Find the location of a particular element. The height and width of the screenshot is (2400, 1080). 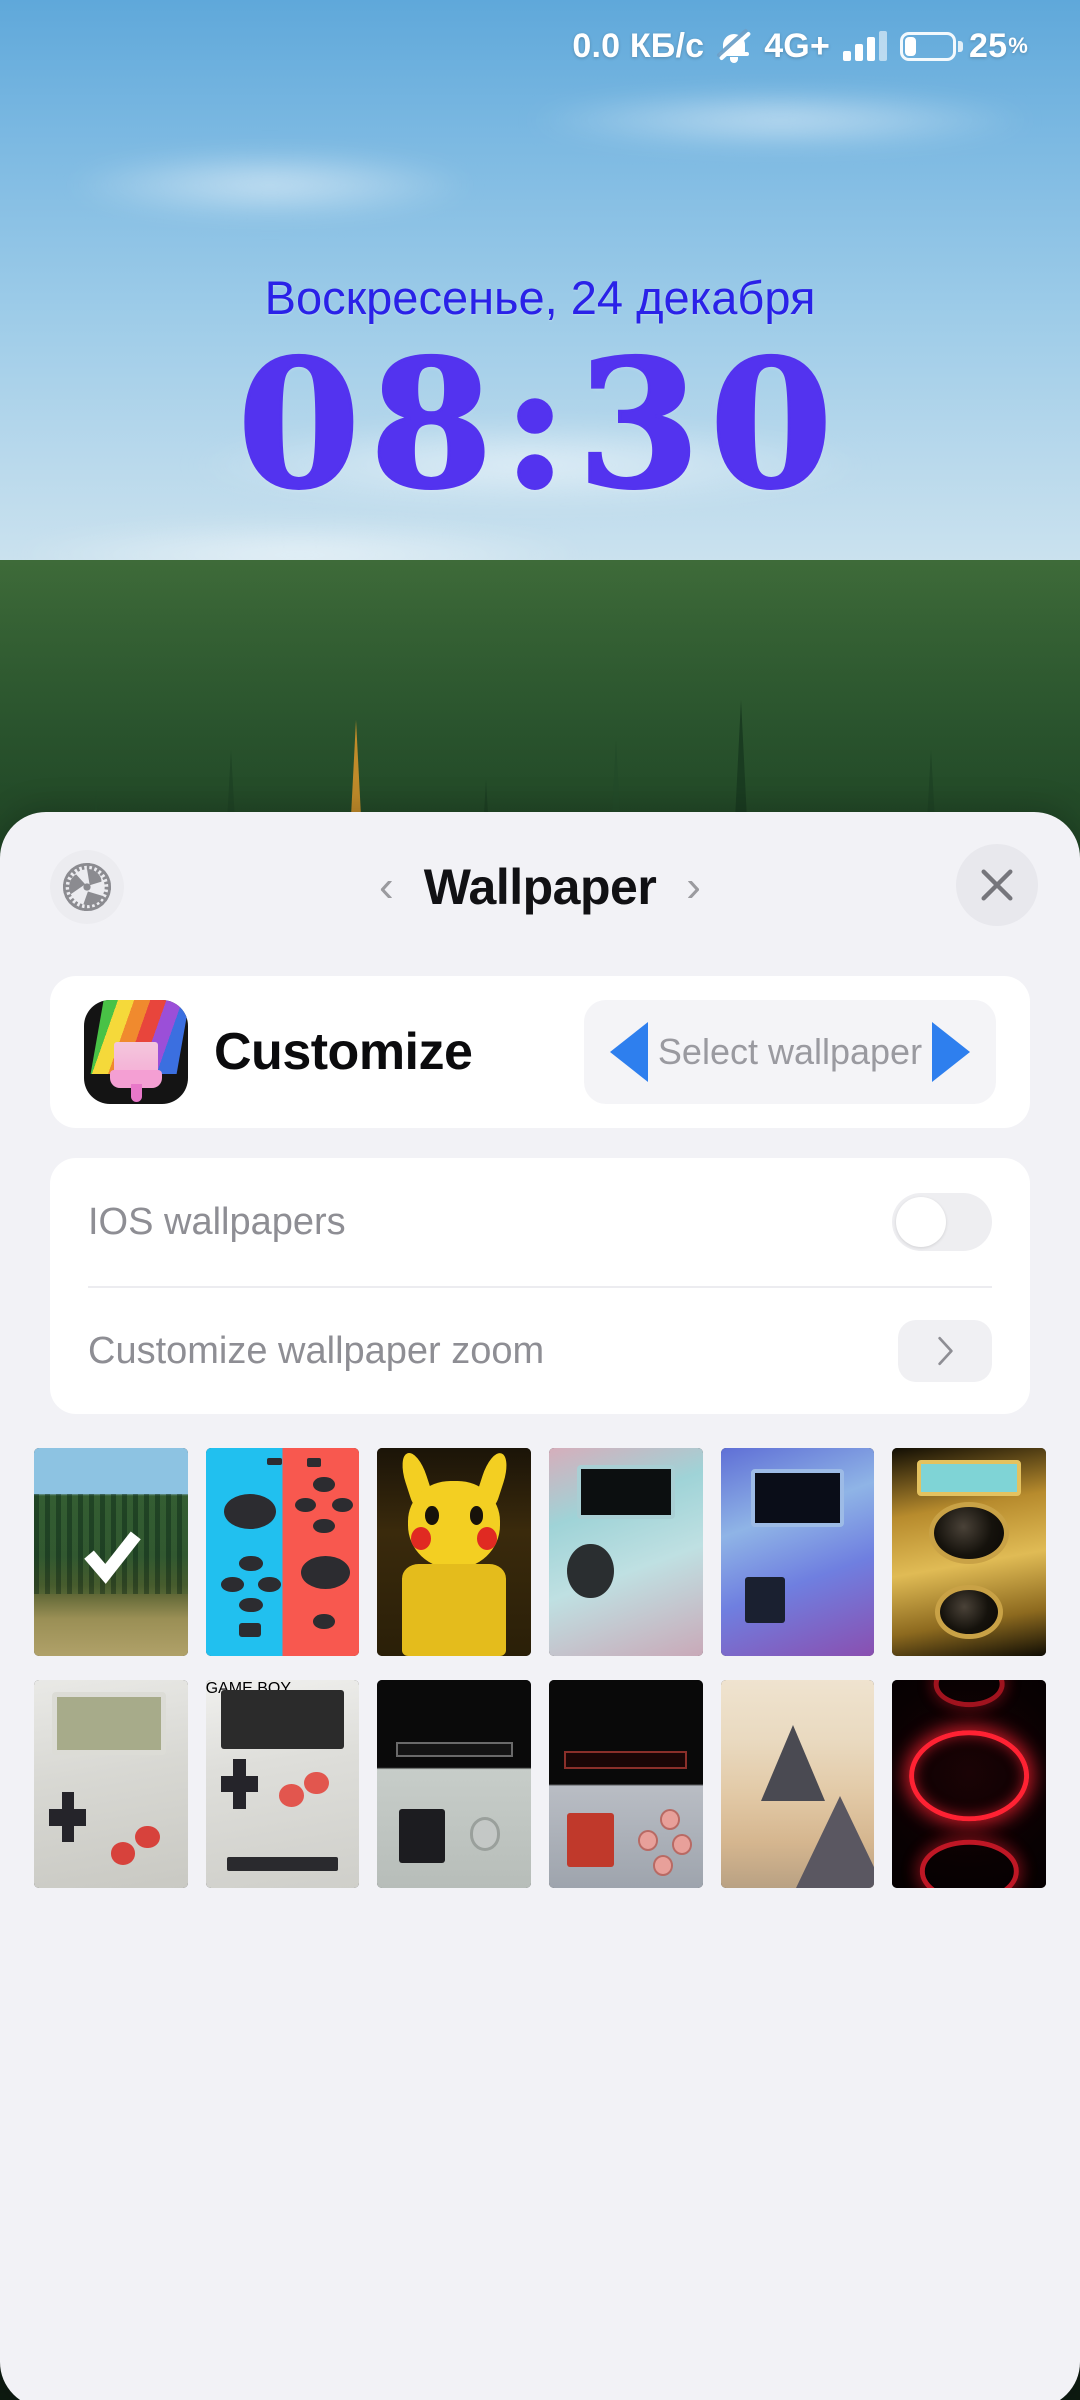

page-title: Wallpaper is located at coordinates (540, 887).